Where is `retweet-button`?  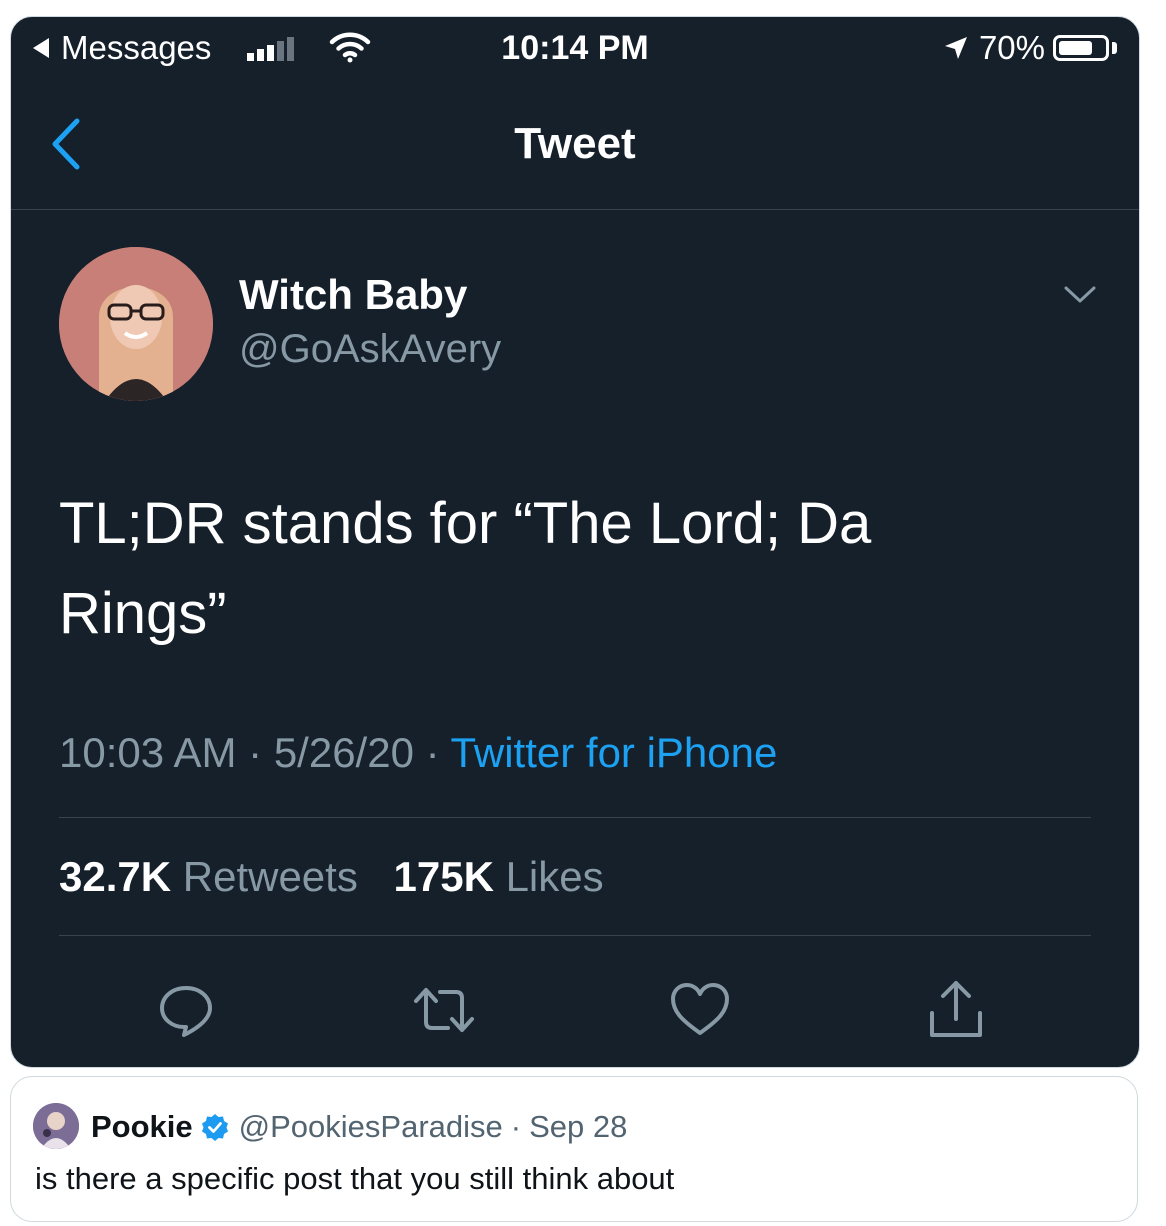
retweet-button is located at coordinates (444, 1010).